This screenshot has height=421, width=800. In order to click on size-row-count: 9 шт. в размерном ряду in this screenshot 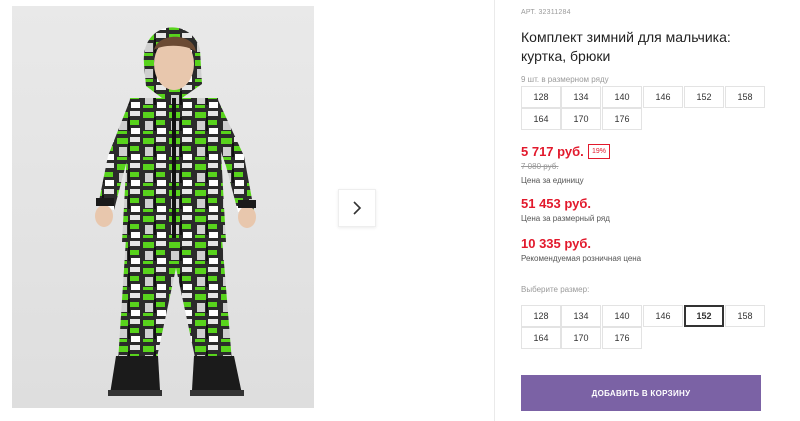, I will do `click(565, 79)`.